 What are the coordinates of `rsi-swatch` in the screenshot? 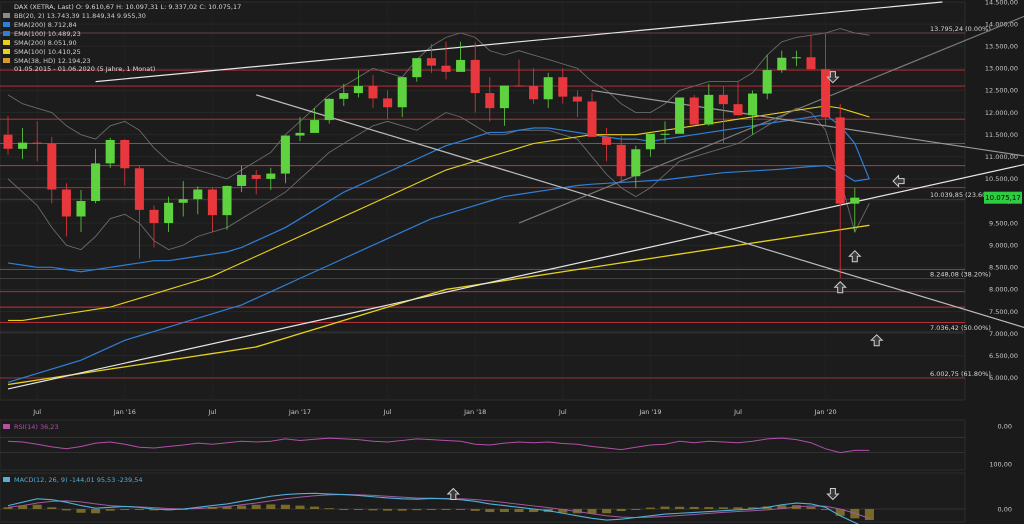 It's located at (6, 426).